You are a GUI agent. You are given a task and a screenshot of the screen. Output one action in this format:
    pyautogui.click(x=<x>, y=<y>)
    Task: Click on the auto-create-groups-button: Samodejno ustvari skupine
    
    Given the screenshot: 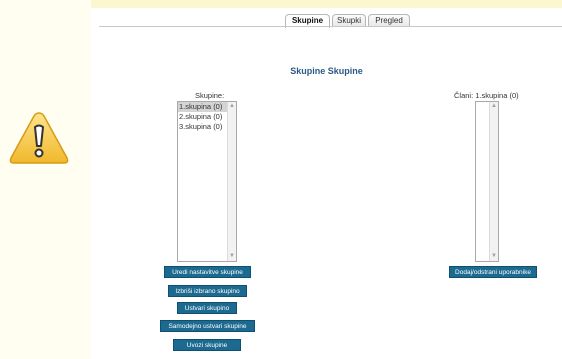 What is the action you would take?
    pyautogui.click(x=207, y=326)
    